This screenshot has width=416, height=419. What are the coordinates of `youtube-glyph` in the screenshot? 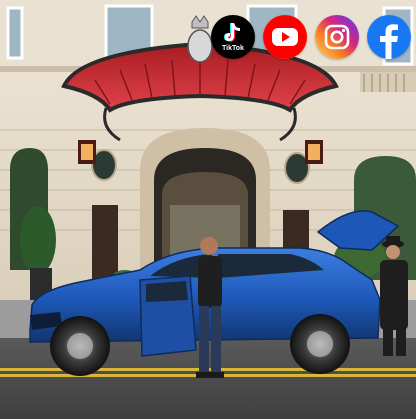 It's located at (285, 37).